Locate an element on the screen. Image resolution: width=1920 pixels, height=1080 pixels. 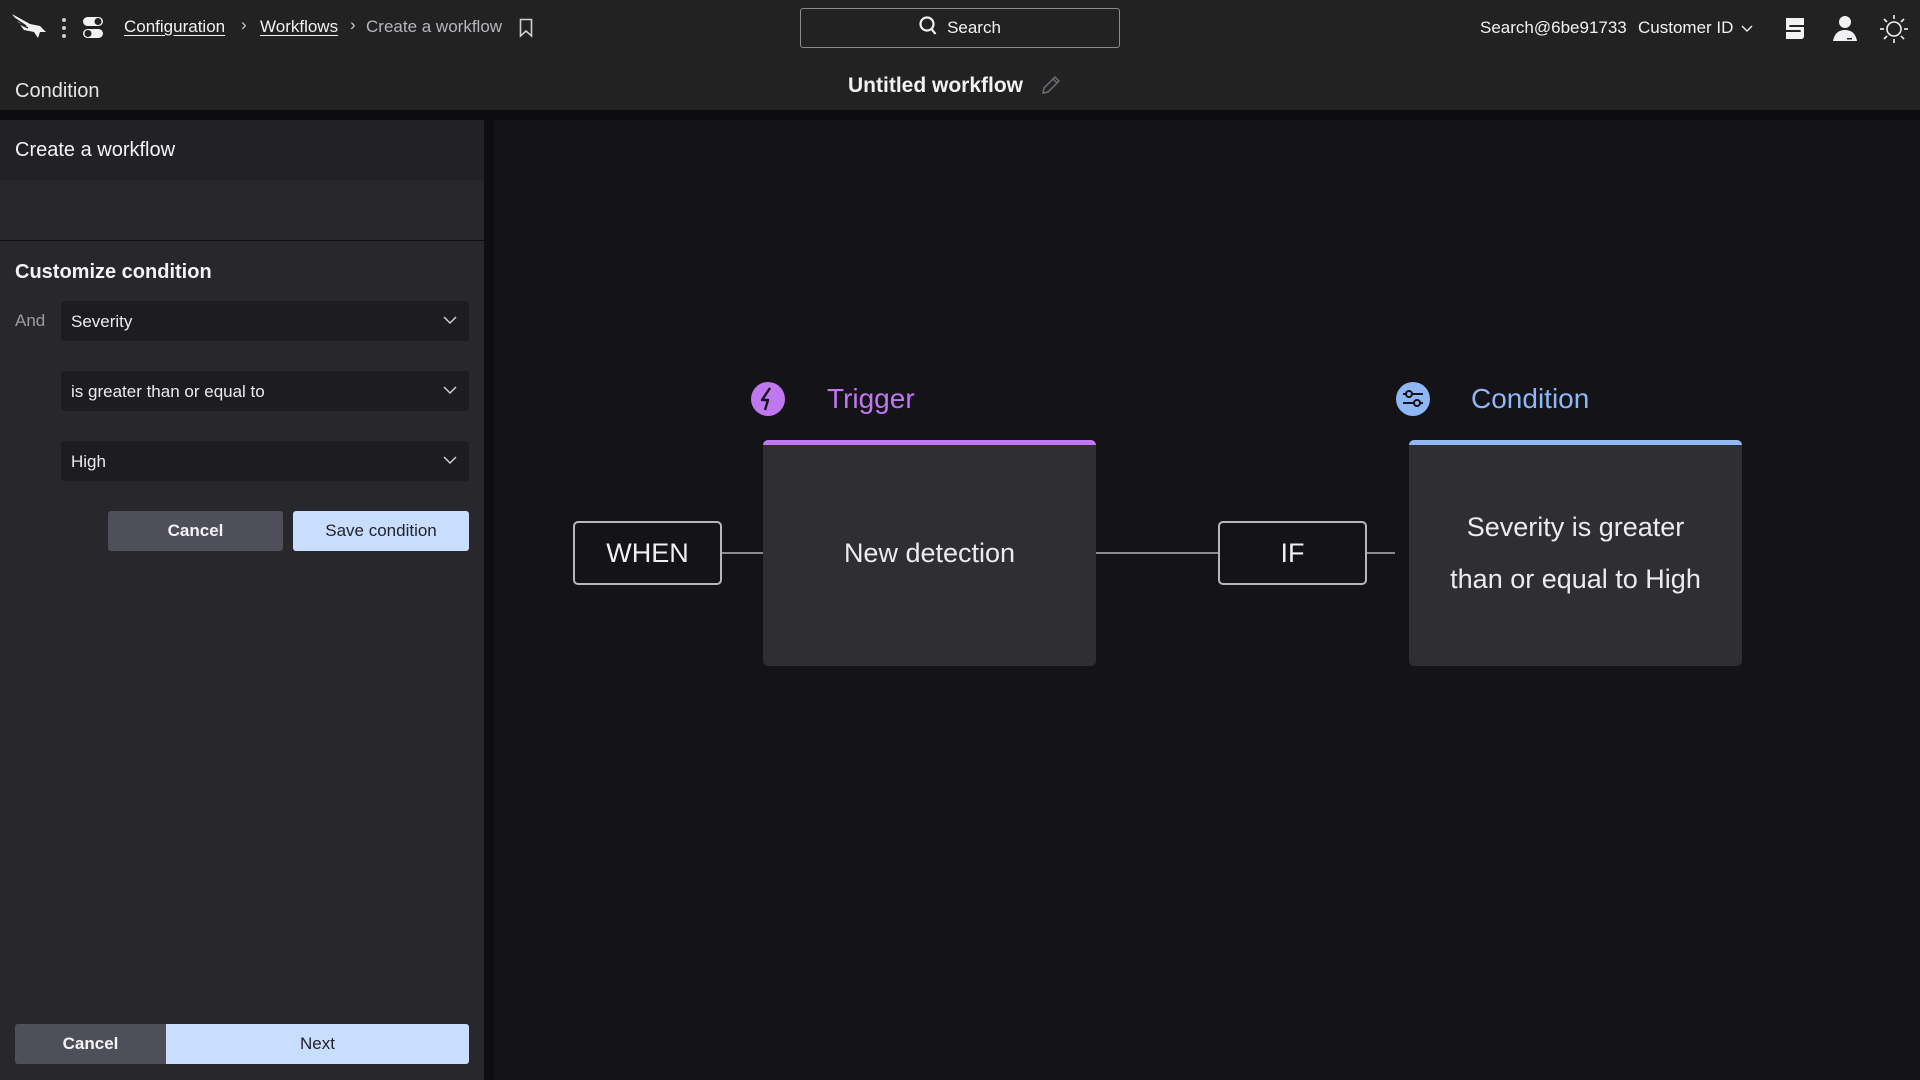
global-search-button: Search is located at coordinates (960, 28).